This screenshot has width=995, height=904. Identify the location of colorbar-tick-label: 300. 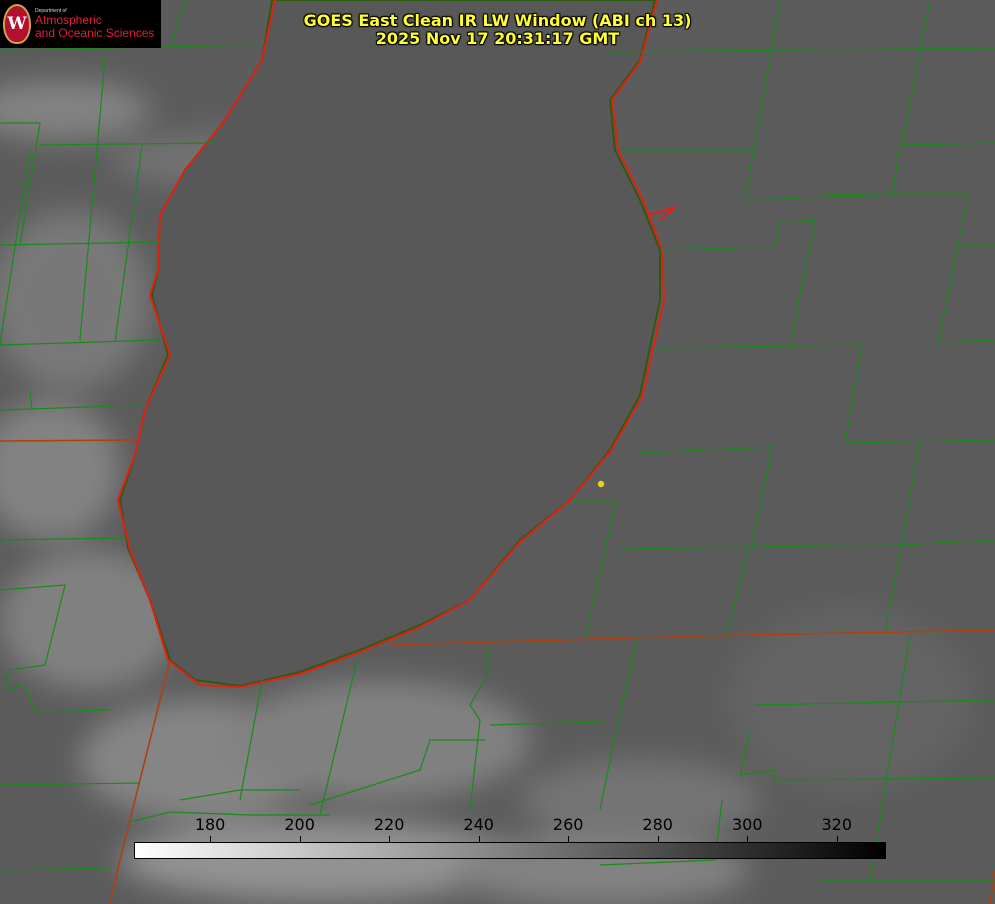
(747, 824).